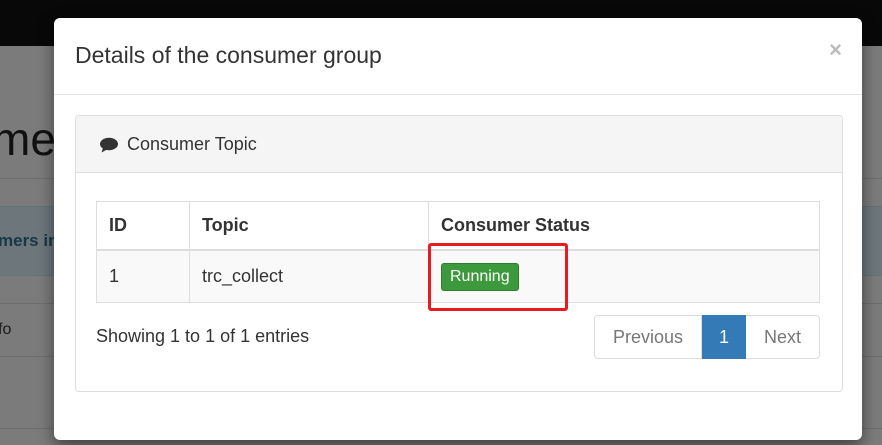 The height and width of the screenshot is (445, 882). I want to click on modal-title: Details of the consumer group, so click(228, 55).